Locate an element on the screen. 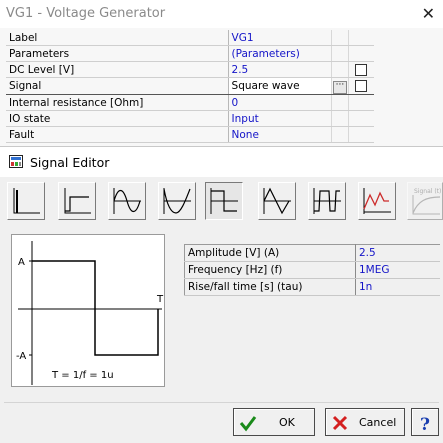 This screenshot has width=443, height=443. signal-function-icon: Signal (t) is located at coordinates (426, 201).